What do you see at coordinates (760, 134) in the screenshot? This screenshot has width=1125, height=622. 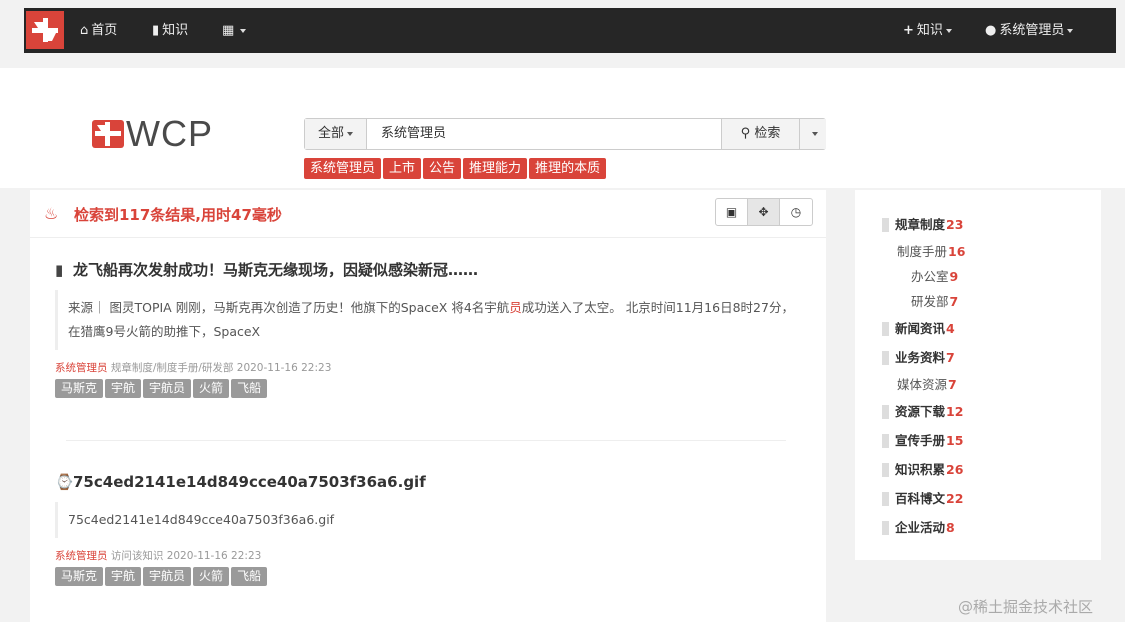 I see `search-button: ⚲ 检索` at bounding box center [760, 134].